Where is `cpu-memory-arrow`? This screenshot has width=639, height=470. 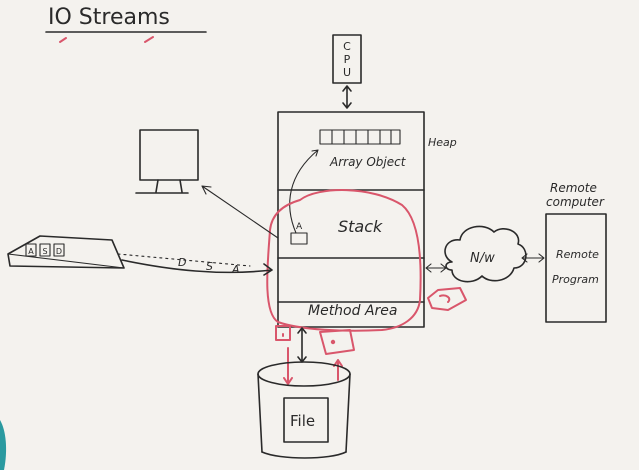 cpu-memory-arrow is located at coordinates (347, 97).